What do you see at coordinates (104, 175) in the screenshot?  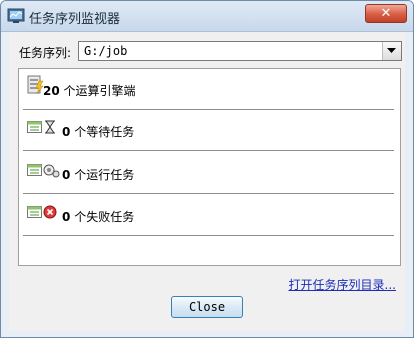 I see `running-label: 个运行任务` at bounding box center [104, 175].